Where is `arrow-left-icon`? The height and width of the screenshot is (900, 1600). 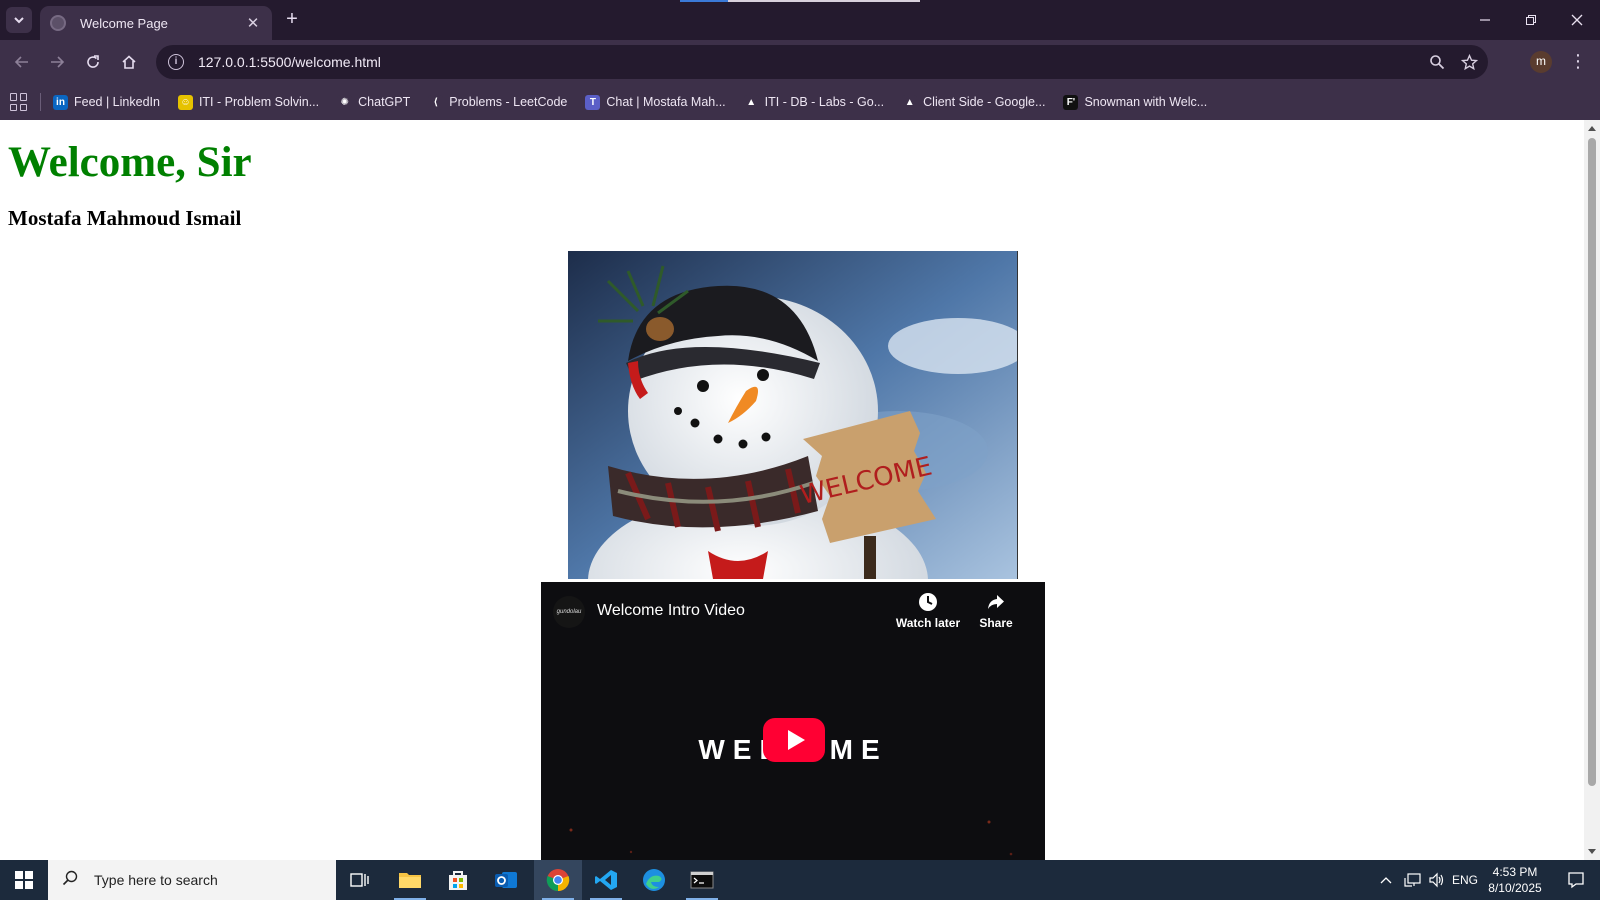
arrow-left-icon is located at coordinates (21, 62).